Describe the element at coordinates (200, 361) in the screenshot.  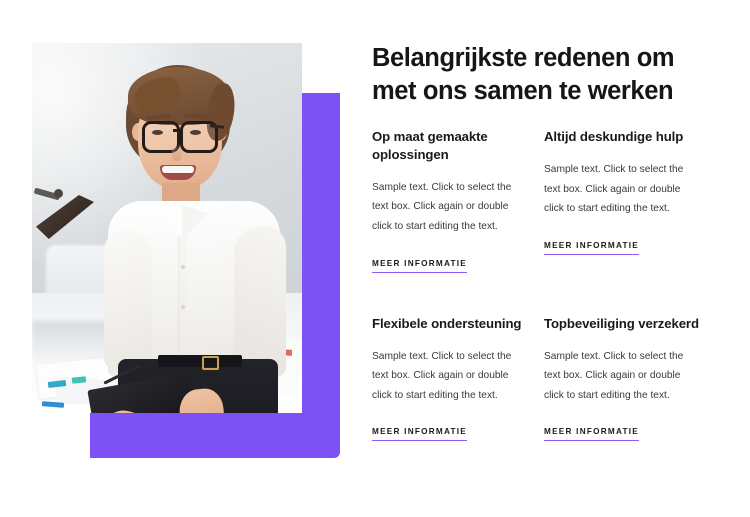
I see `belt` at that location.